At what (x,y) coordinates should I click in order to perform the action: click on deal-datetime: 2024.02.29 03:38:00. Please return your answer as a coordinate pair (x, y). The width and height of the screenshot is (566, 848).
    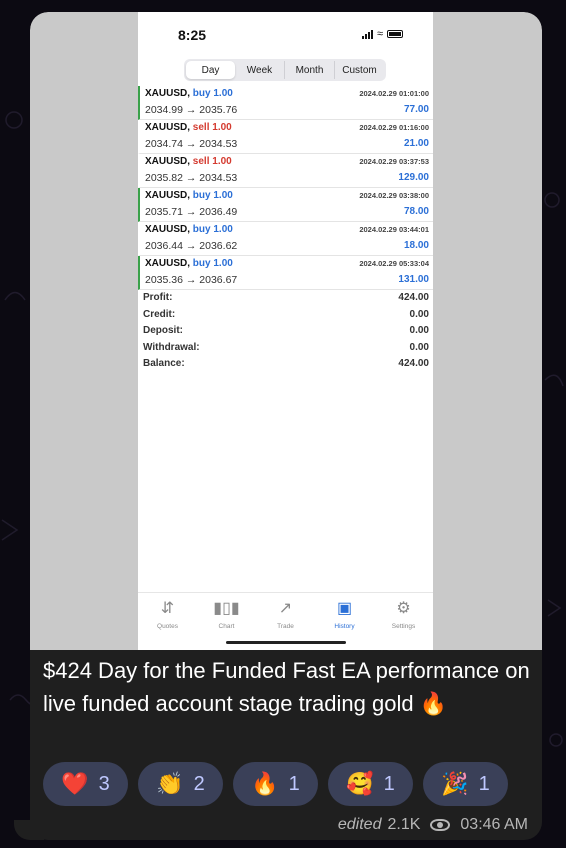
    Looking at the image, I should click on (394, 195).